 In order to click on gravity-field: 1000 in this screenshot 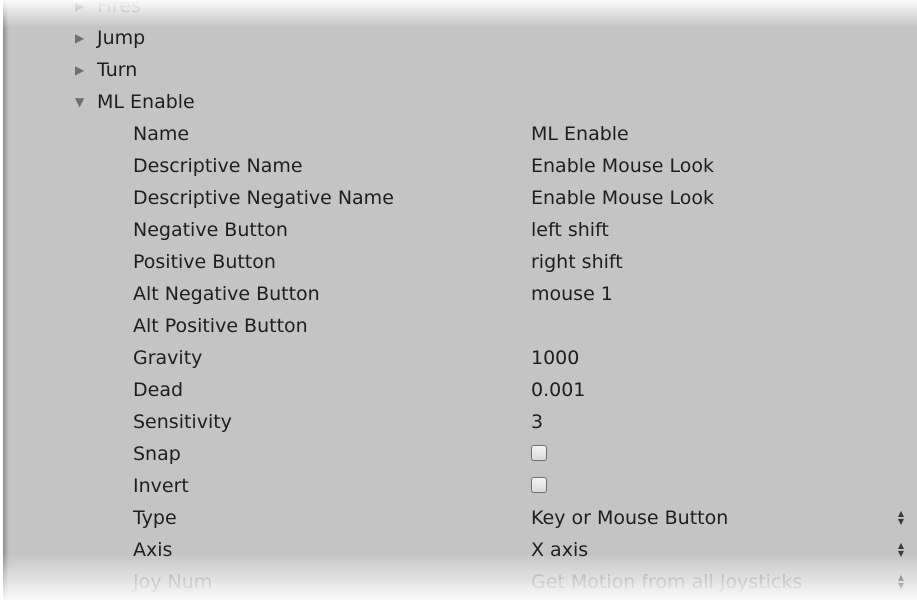, I will do `click(711, 358)`.